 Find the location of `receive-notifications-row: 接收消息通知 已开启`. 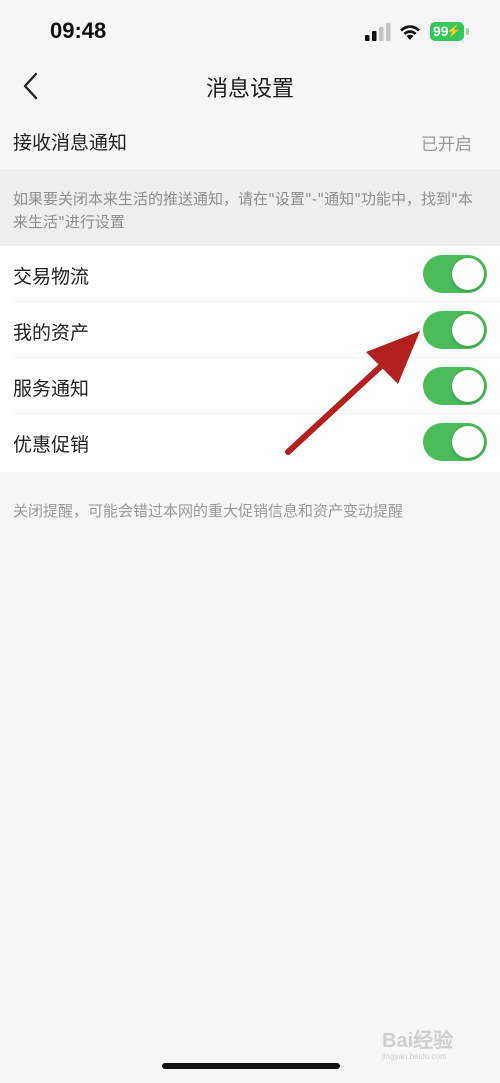

receive-notifications-row: 接收消息通知 已开启 is located at coordinates (250, 141).